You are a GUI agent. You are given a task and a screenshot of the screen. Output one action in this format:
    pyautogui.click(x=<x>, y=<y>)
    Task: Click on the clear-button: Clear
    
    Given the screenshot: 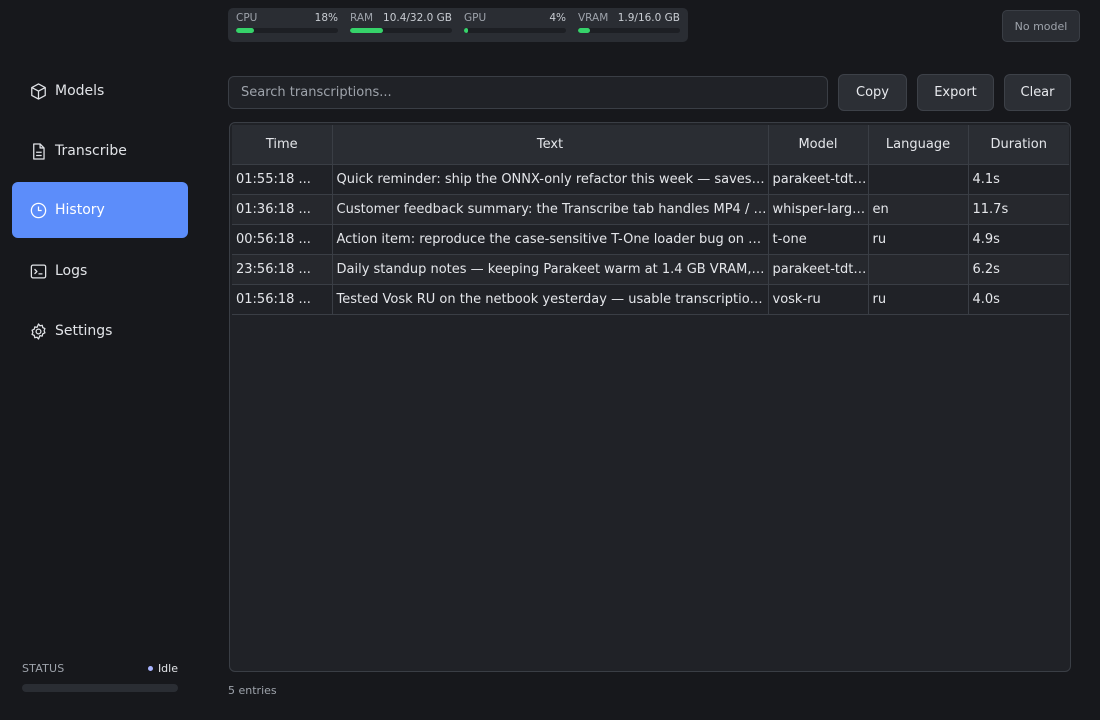 What is the action you would take?
    pyautogui.click(x=1037, y=92)
    